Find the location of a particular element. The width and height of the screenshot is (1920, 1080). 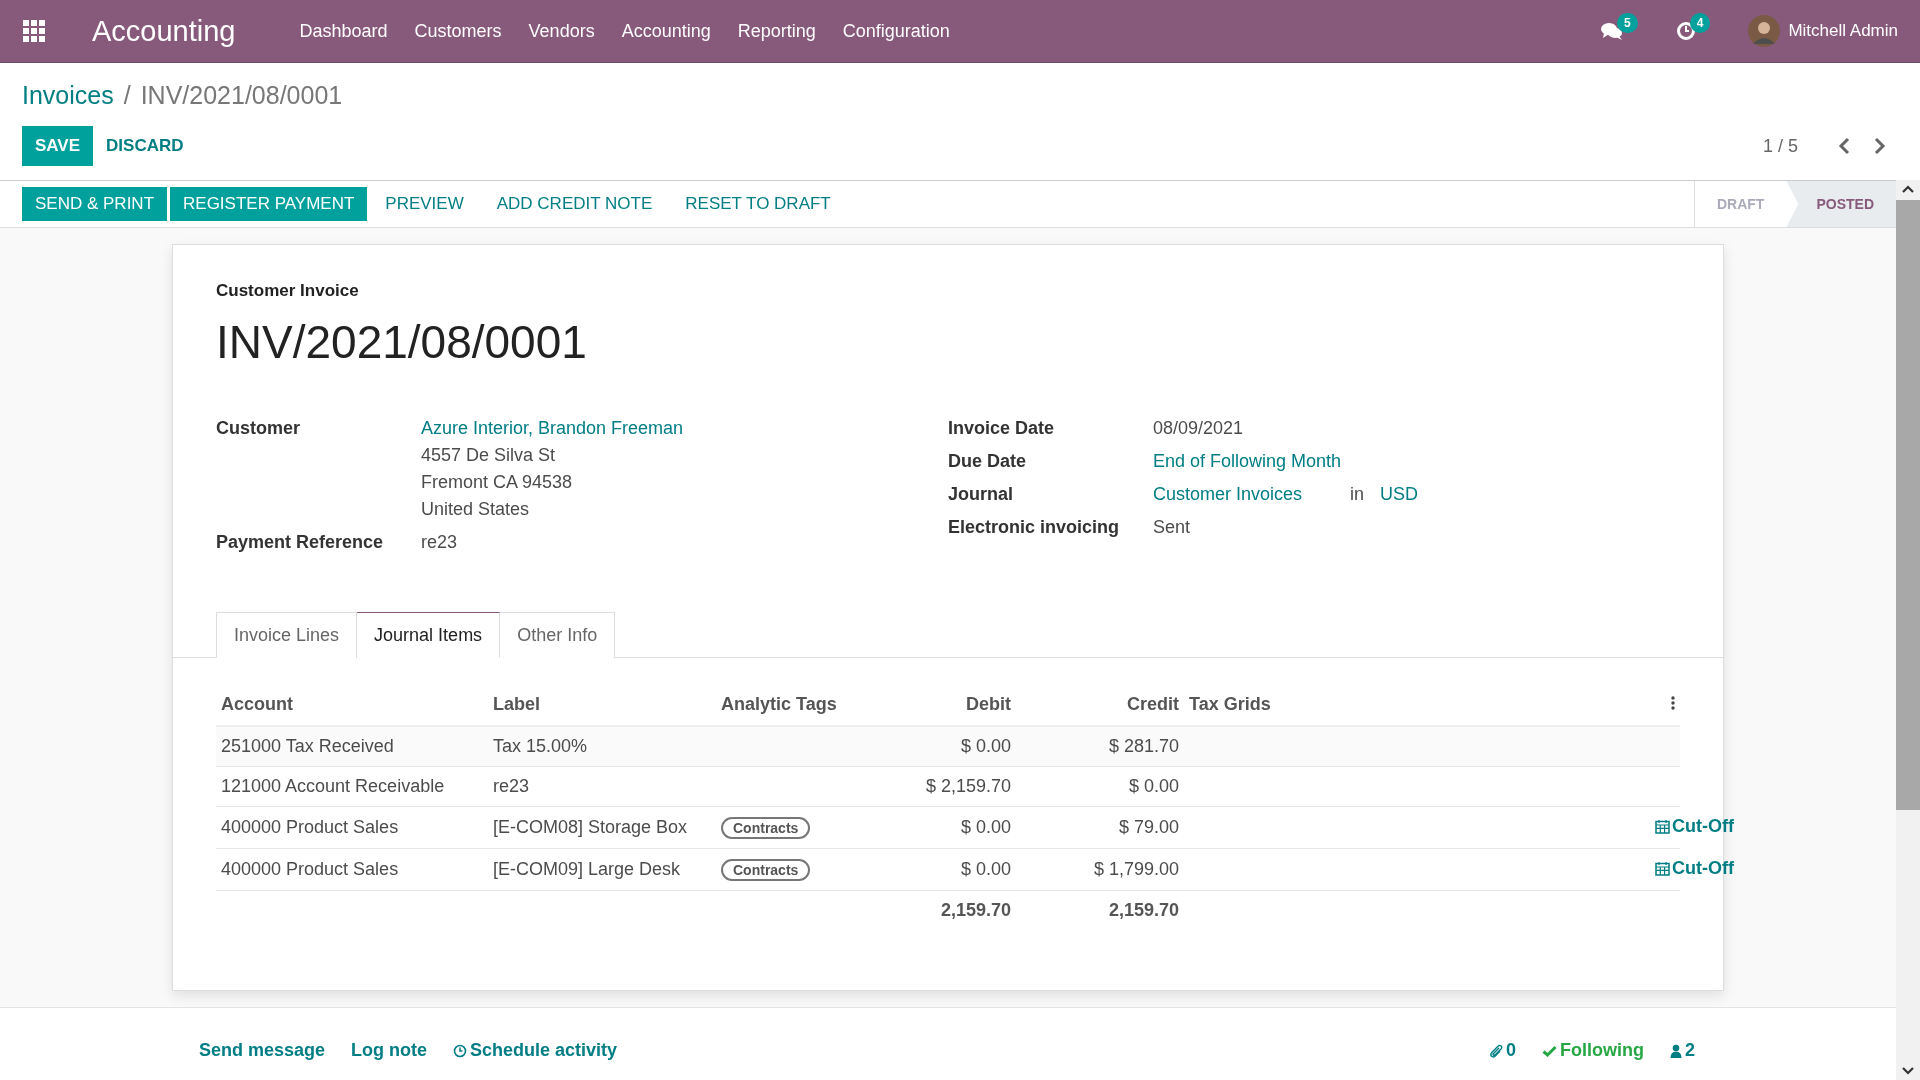

action-button: ADD CREDIT NOTE is located at coordinates (574, 204).